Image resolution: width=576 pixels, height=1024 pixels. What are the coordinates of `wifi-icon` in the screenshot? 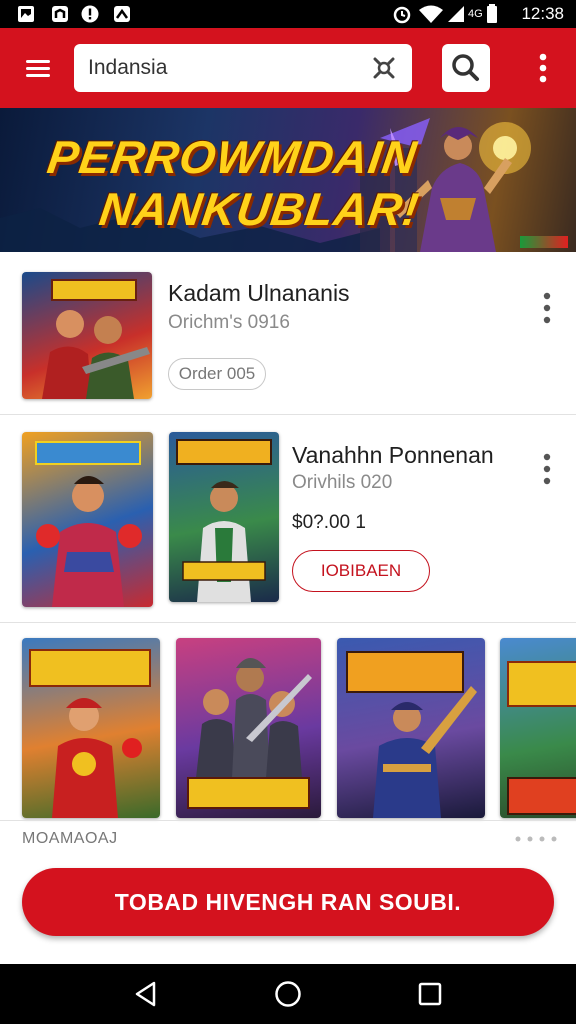 It's located at (431, 14).